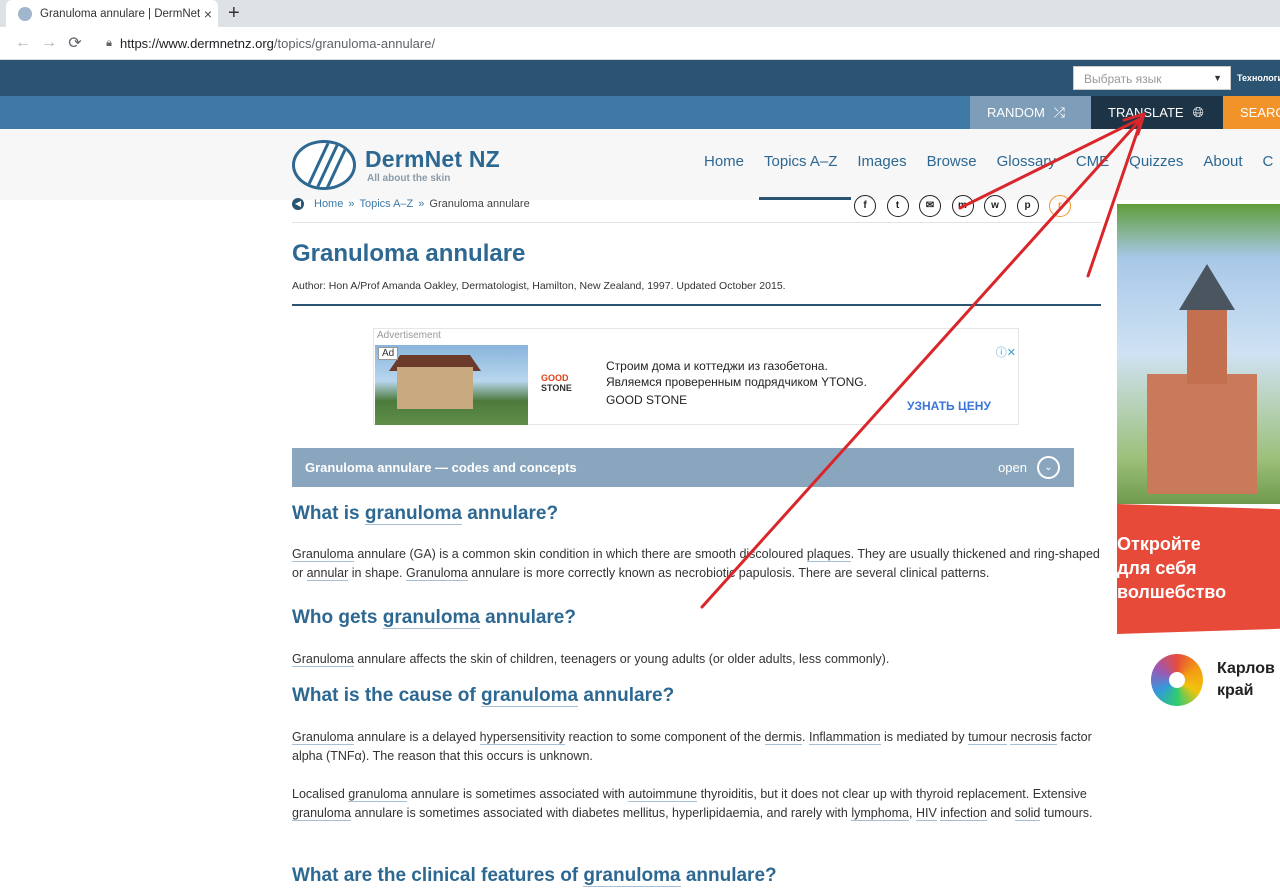 The width and height of the screenshot is (1280, 893). Describe the element at coordinates (479, 204) in the screenshot. I see `breadcrumb-current: Granuloma annulare` at that location.